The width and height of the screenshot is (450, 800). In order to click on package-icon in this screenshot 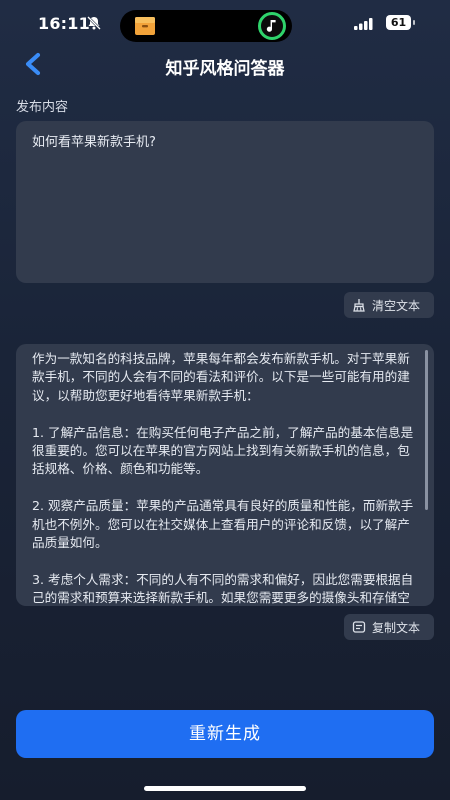, I will do `click(145, 26)`.